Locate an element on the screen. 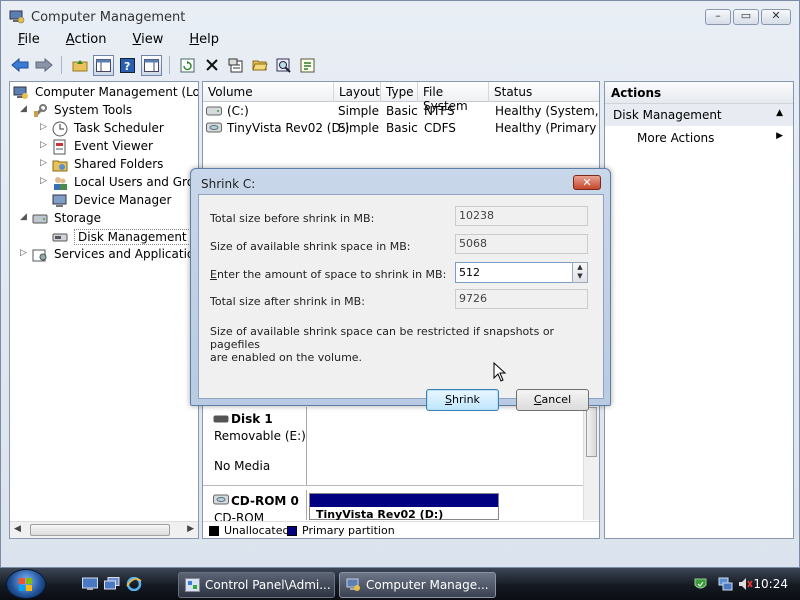 The image size is (800, 600). spin-down-icon: ▼ is located at coordinates (580, 276).